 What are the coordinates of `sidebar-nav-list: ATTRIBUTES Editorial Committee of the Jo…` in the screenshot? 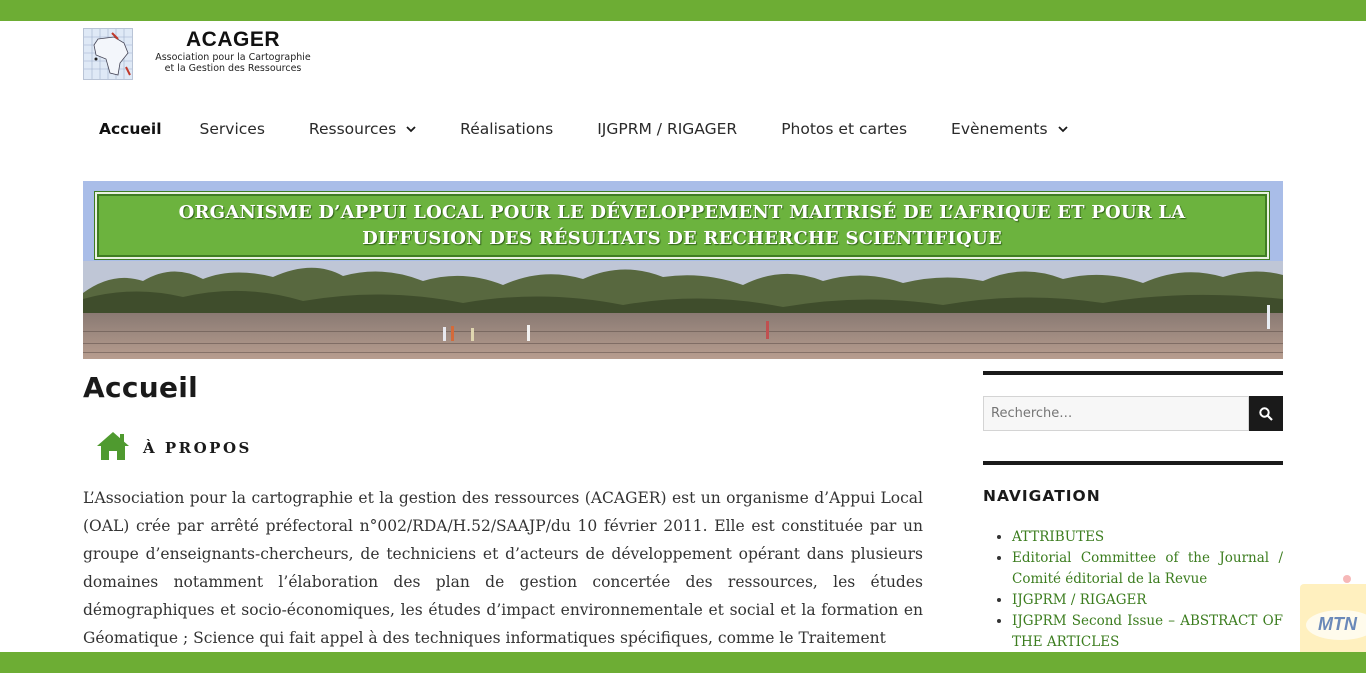 It's located at (1133, 590).